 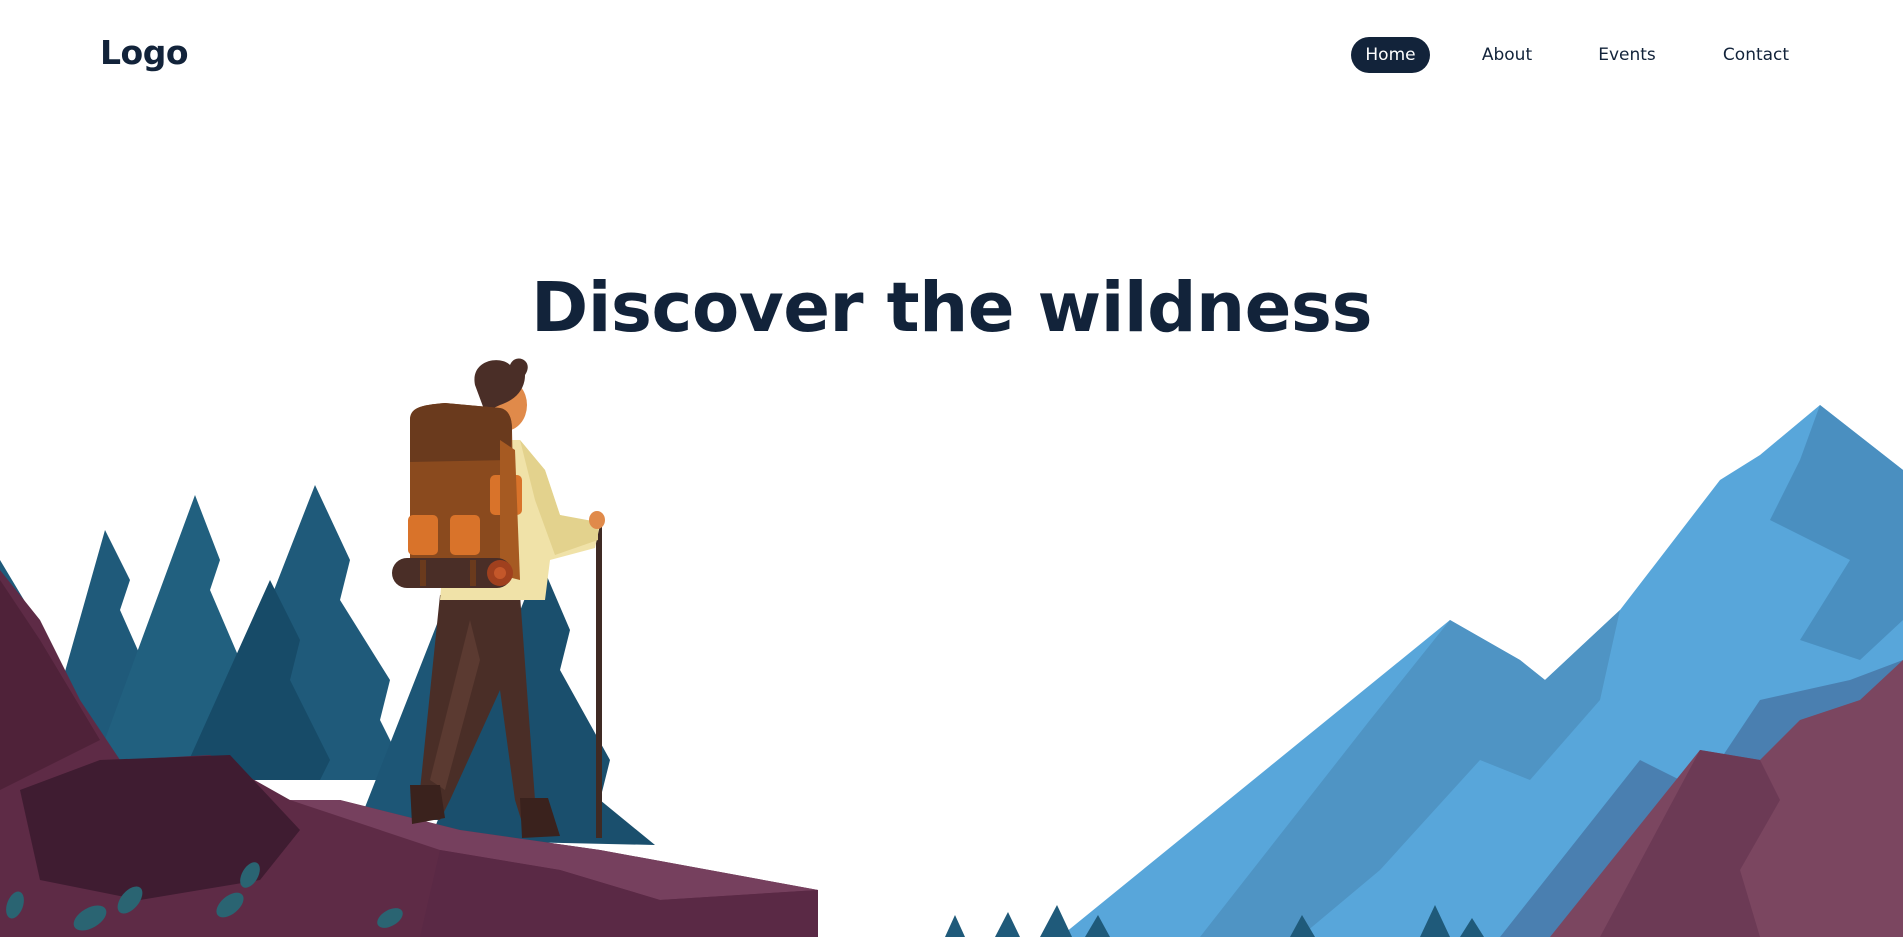 I want to click on nav-about-link: About, so click(x=1507, y=55).